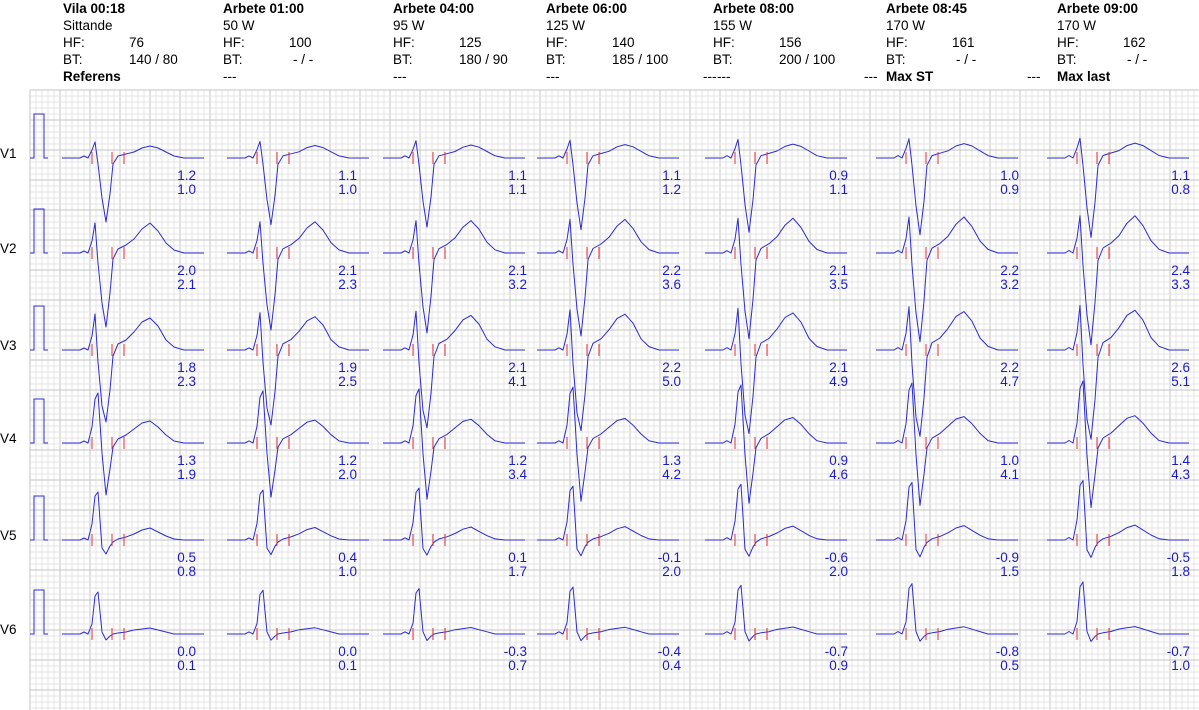  What do you see at coordinates (1180, 460) in the screenshot?
I see `st-value-level: 1.4` at bounding box center [1180, 460].